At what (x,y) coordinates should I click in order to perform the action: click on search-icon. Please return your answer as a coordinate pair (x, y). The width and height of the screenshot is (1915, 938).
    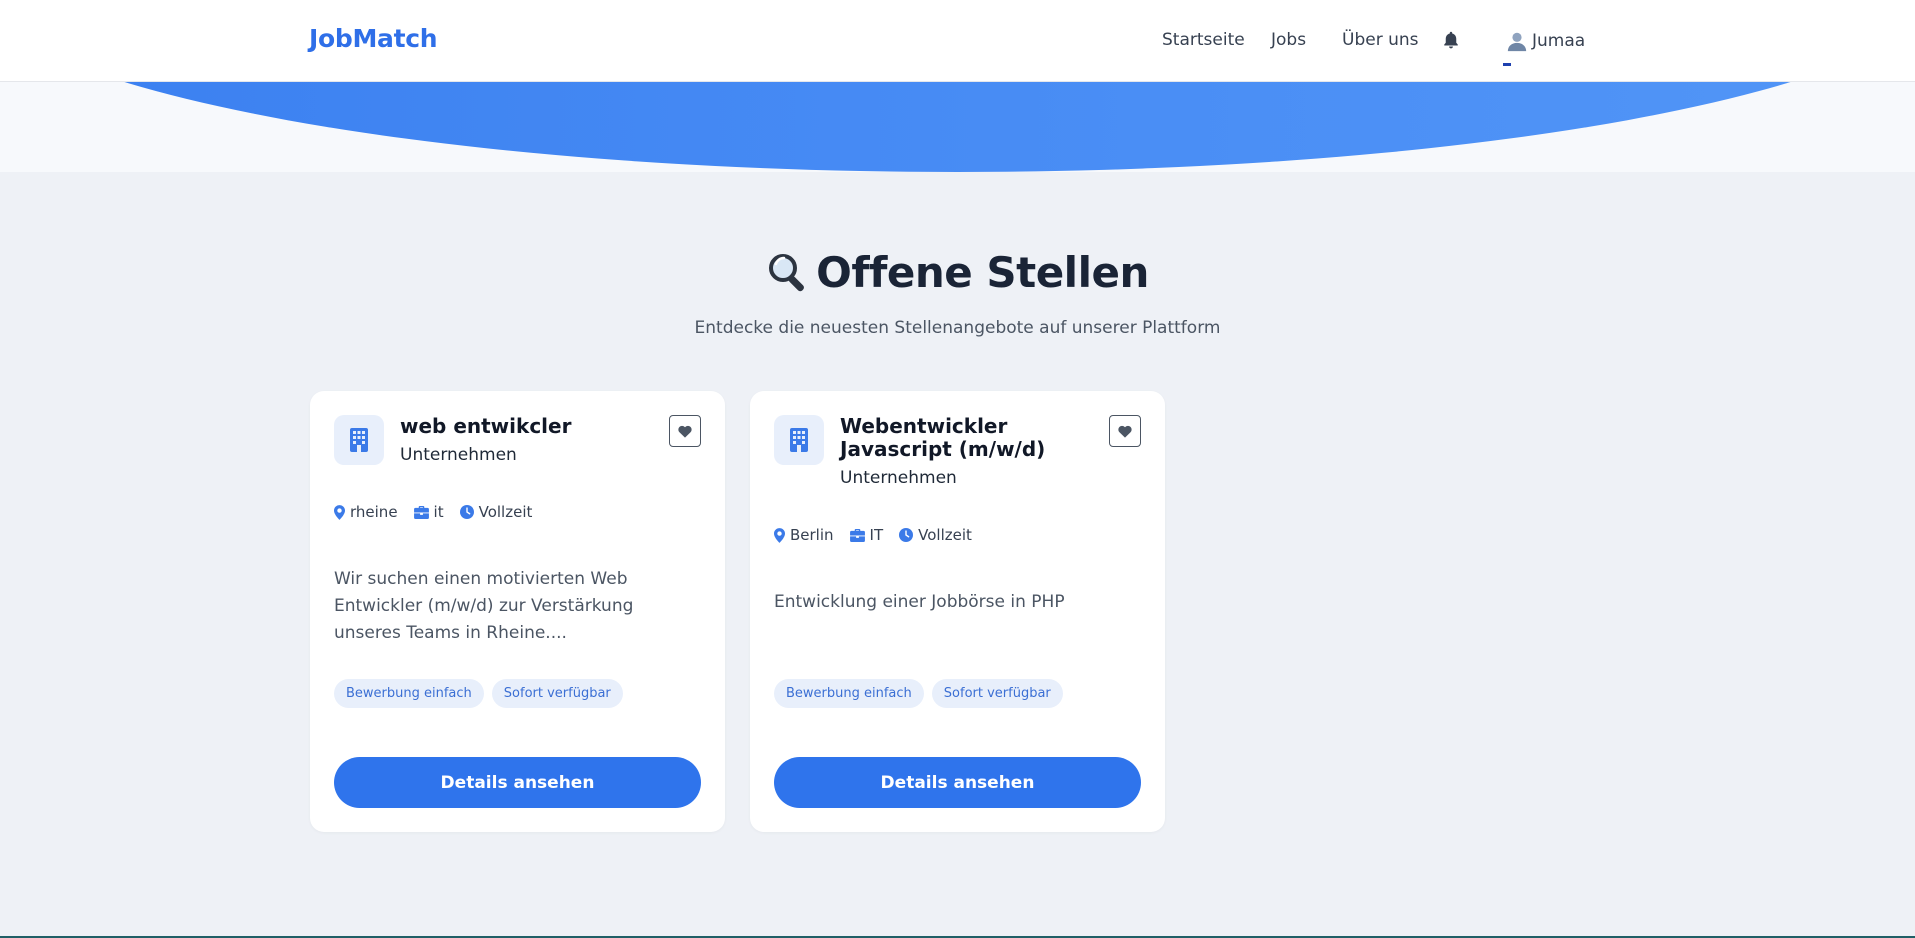
    Looking at the image, I should click on (787, 272).